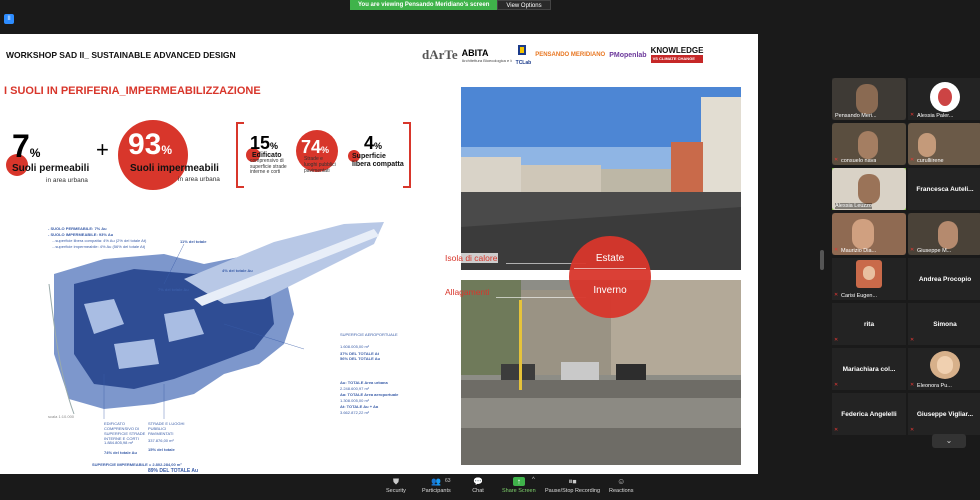 Image resolution: width=980 pixels, height=500 pixels. I want to click on participant-tile: ✕ curulliirene, so click(944, 144).